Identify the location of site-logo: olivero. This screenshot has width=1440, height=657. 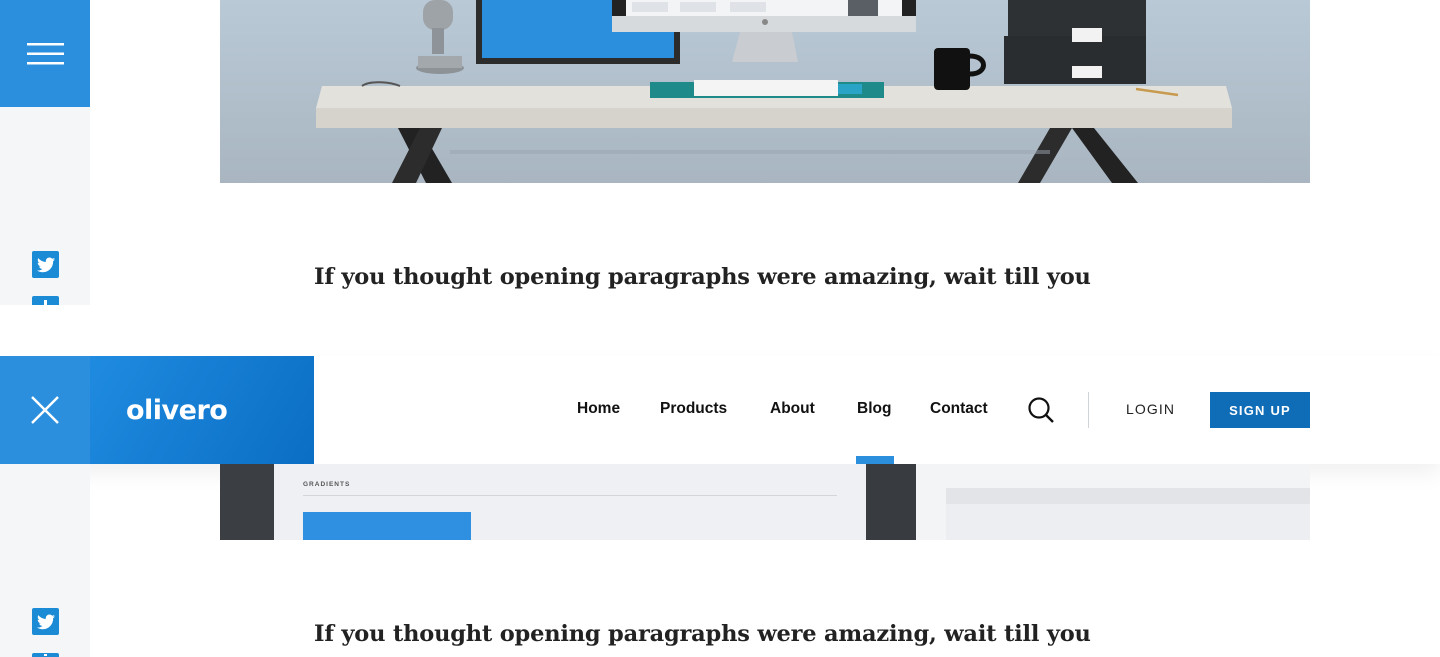
(202, 410).